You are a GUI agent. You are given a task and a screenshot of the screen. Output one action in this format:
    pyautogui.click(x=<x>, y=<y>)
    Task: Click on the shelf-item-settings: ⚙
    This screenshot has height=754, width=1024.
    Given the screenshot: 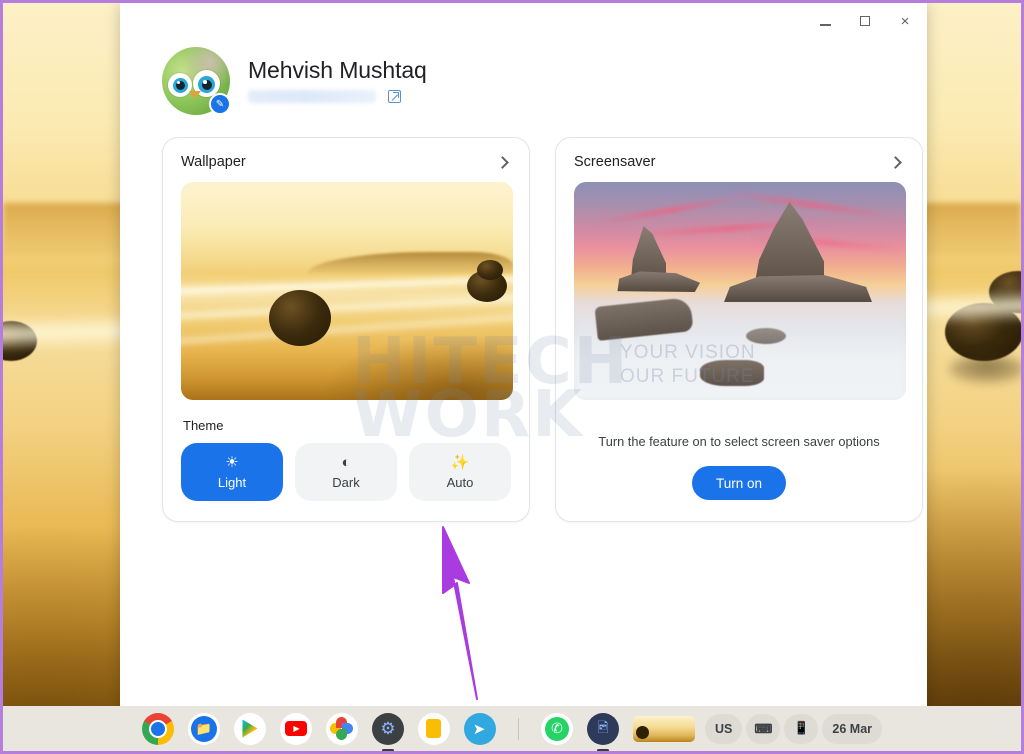 What is the action you would take?
    pyautogui.click(x=387, y=731)
    